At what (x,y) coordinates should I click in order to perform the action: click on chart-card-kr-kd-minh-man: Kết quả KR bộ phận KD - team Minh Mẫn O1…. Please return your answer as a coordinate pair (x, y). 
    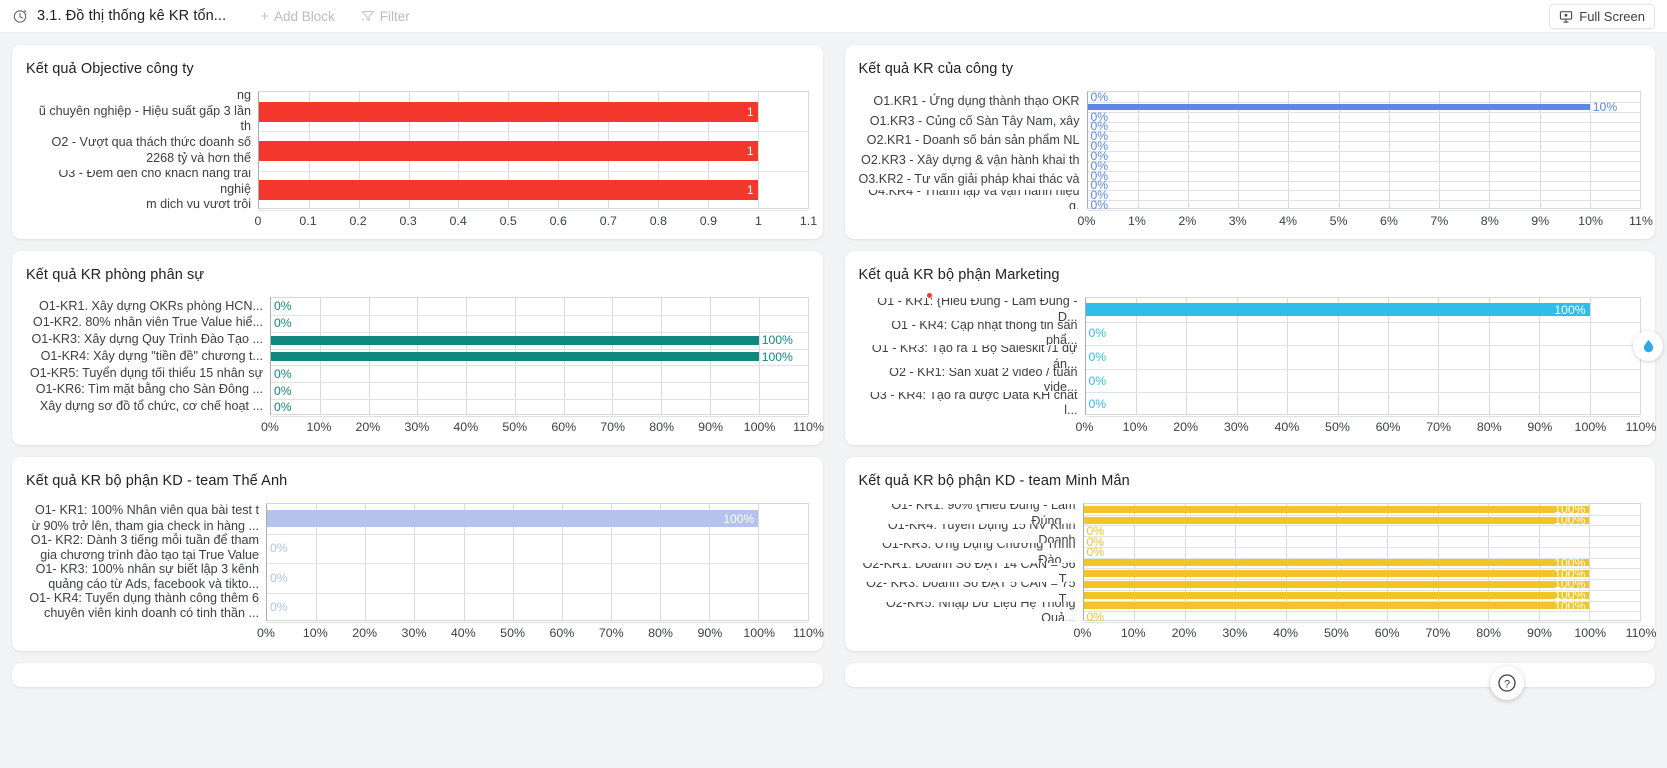
    Looking at the image, I should click on (1250, 554).